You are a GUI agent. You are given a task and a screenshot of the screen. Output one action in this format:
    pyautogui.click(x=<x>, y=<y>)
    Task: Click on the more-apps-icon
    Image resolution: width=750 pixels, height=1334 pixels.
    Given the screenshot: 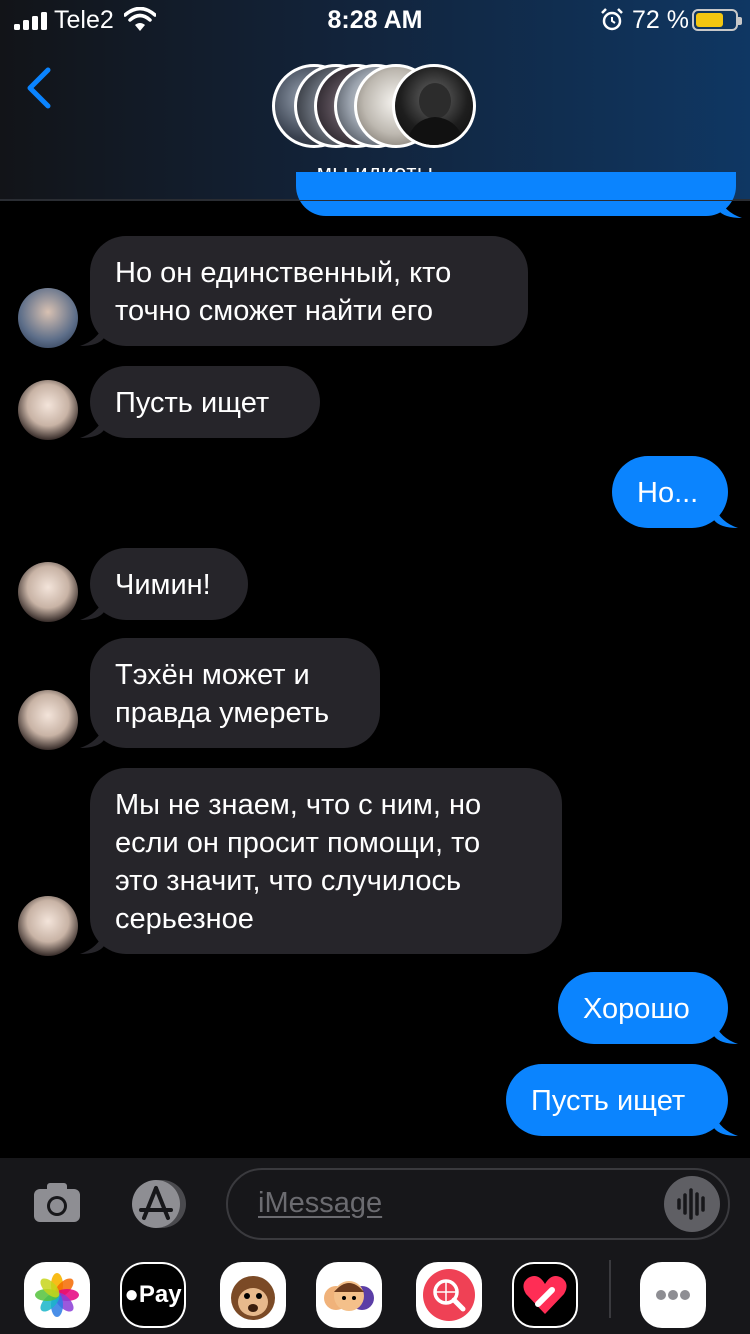 What is the action you would take?
    pyautogui.click(x=673, y=1295)
    